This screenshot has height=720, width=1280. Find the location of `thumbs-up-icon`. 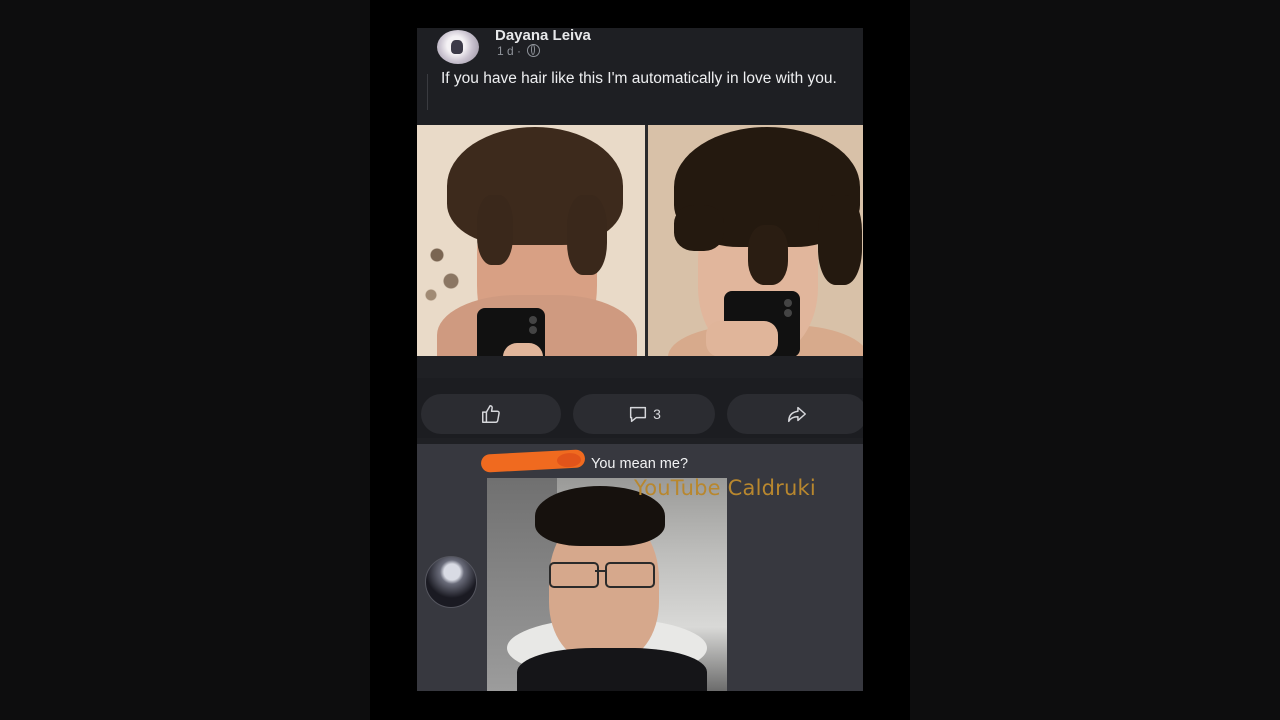

thumbs-up-icon is located at coordinates (491, 414).